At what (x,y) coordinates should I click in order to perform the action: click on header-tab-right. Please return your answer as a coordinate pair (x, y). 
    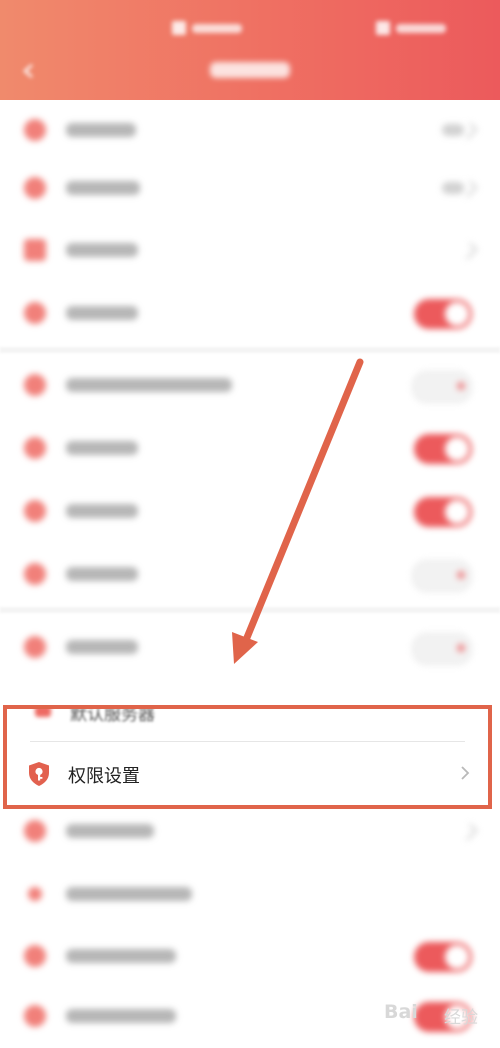
    Looking at the image, I should click on (411, 28).